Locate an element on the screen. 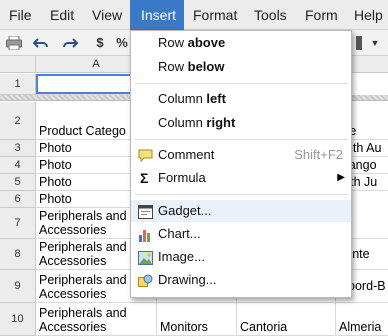 This screenshot has width=388, height=336. percent-format-button: % is located at coordinates (122, 43).